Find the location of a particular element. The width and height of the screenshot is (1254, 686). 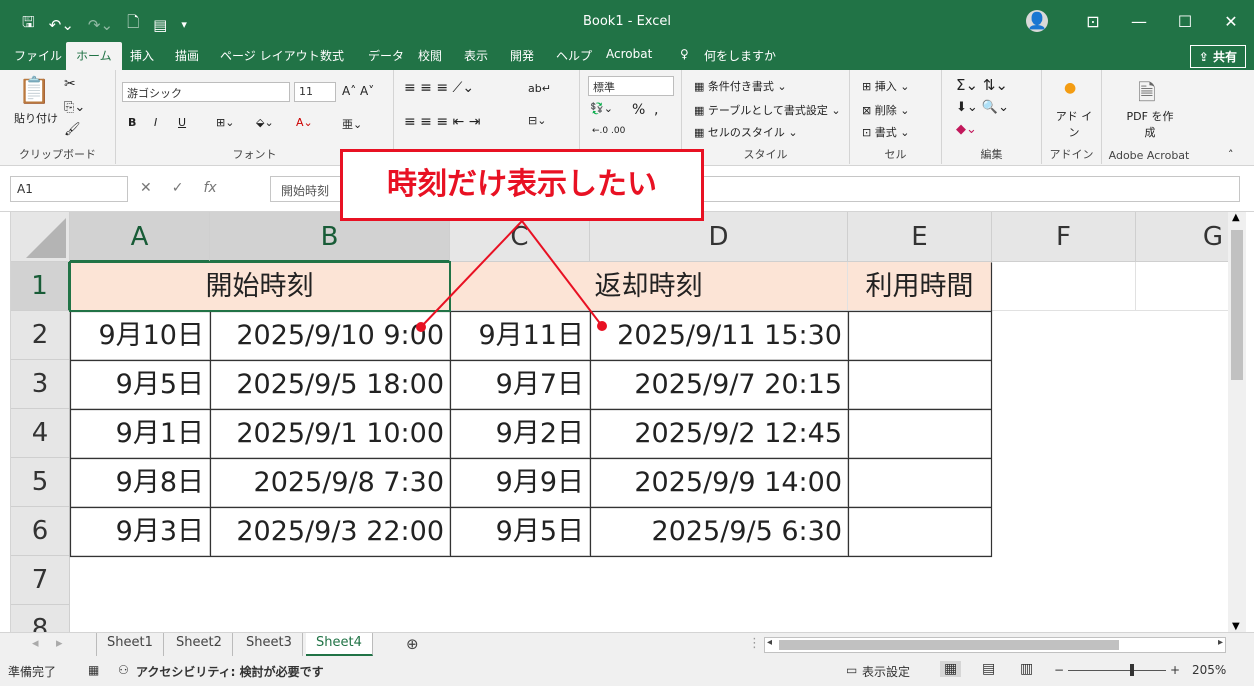

group-addins: ● アド イン アドイン is located at coordinates (1072, 117).